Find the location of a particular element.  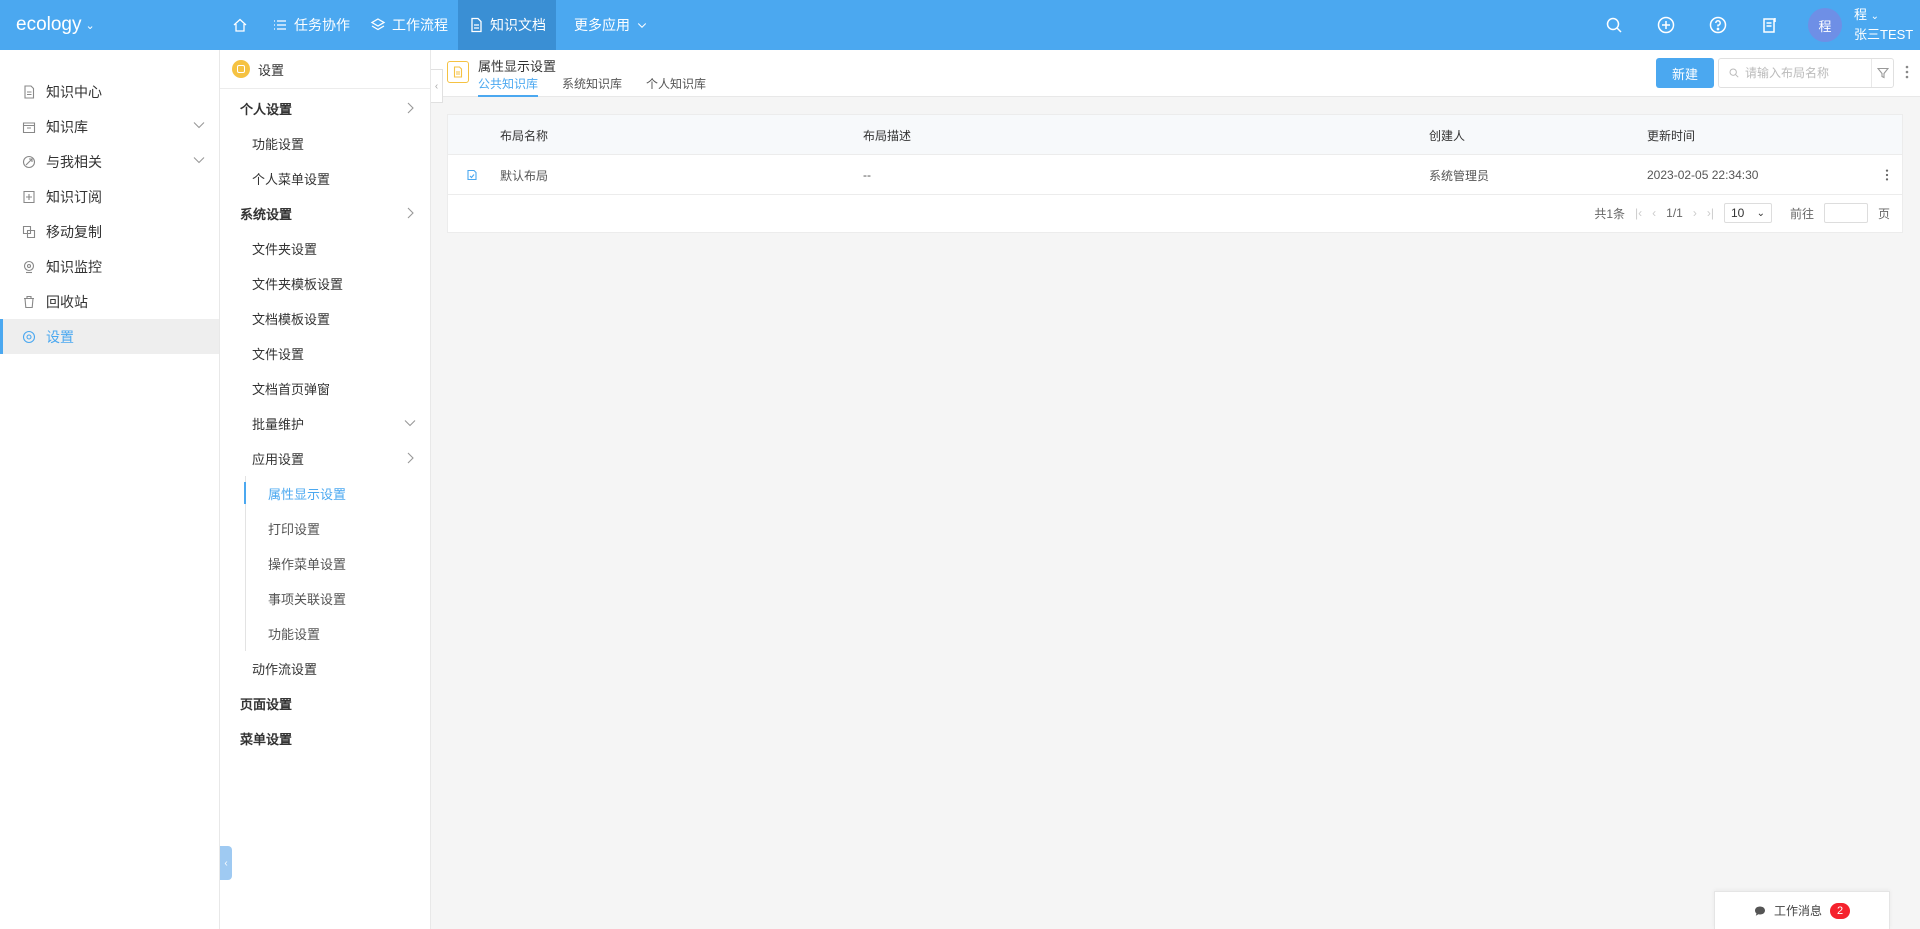

tree-item-app: 应用设置 is located at coordinates (325, 458).